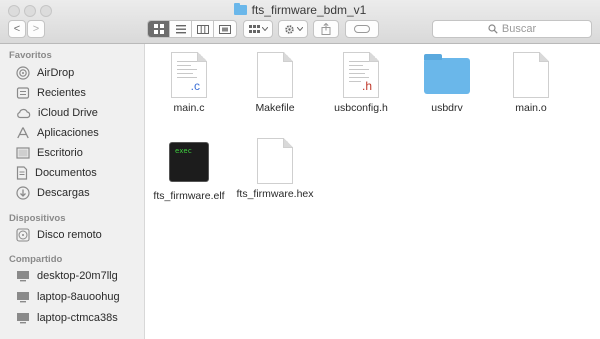 This screenshot has width=600, height=339. I want to click on file-item-fts-firmware-hex: fts_firmware.hex, so click(275, 169).